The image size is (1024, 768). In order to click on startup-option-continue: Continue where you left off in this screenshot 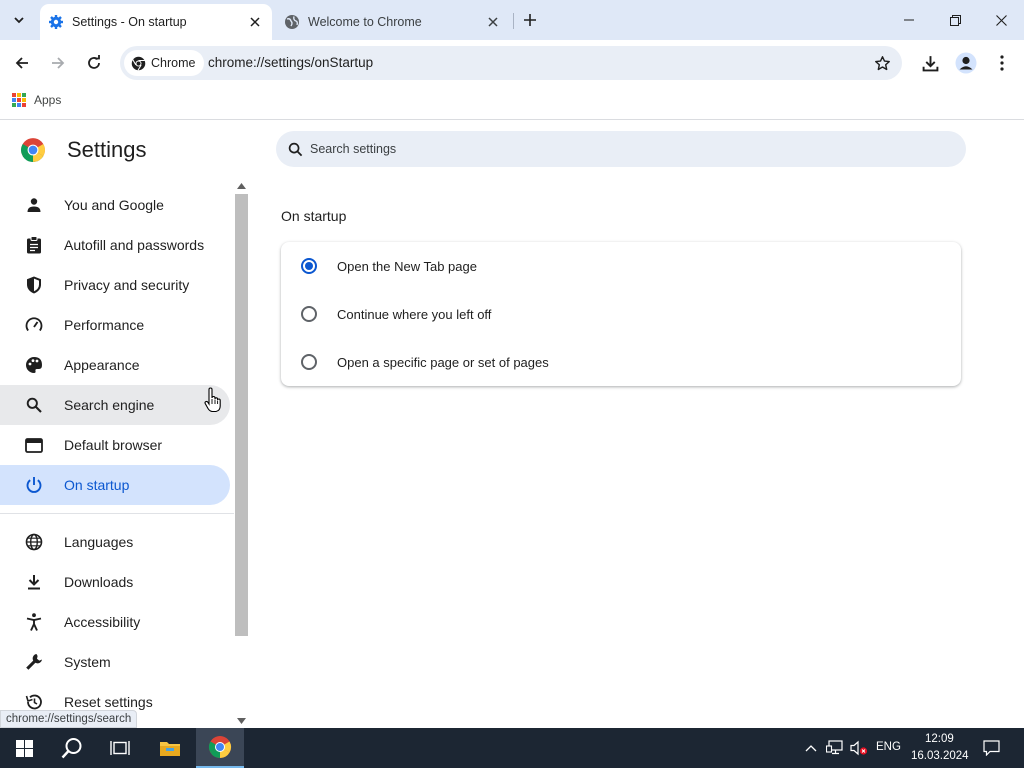, I will do `click(621, 314)`.